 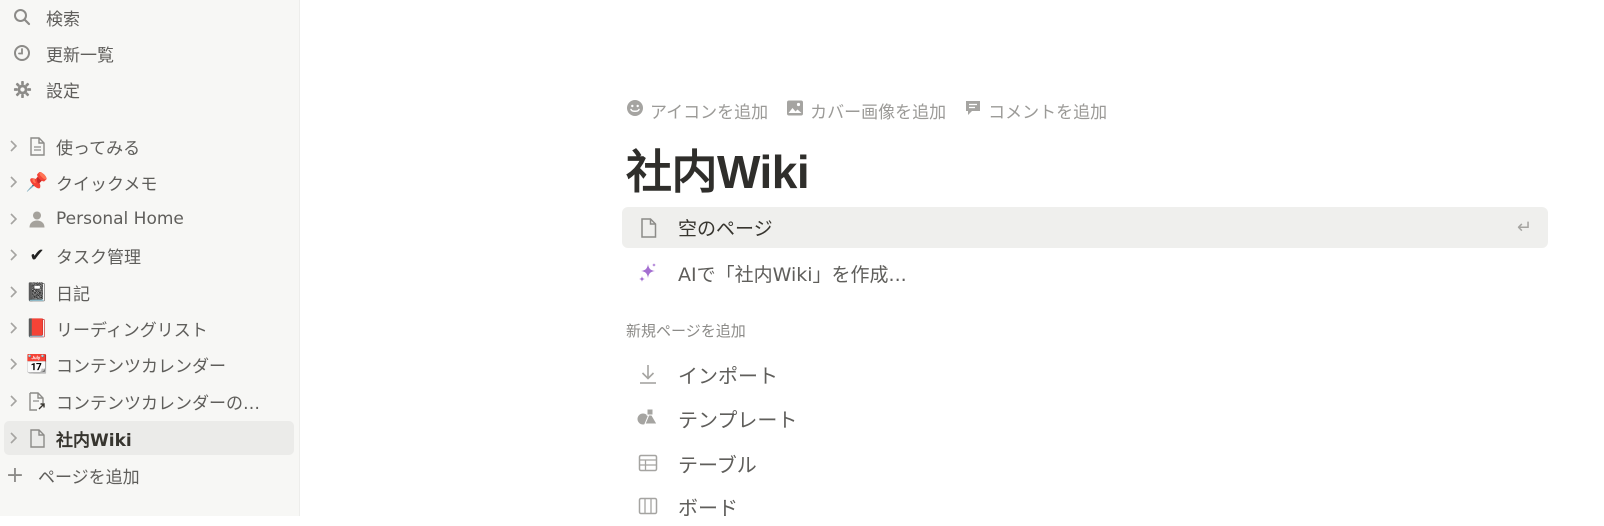 I want to click on add-icon-button: アイコンを追加, so click(x=697, y=110).